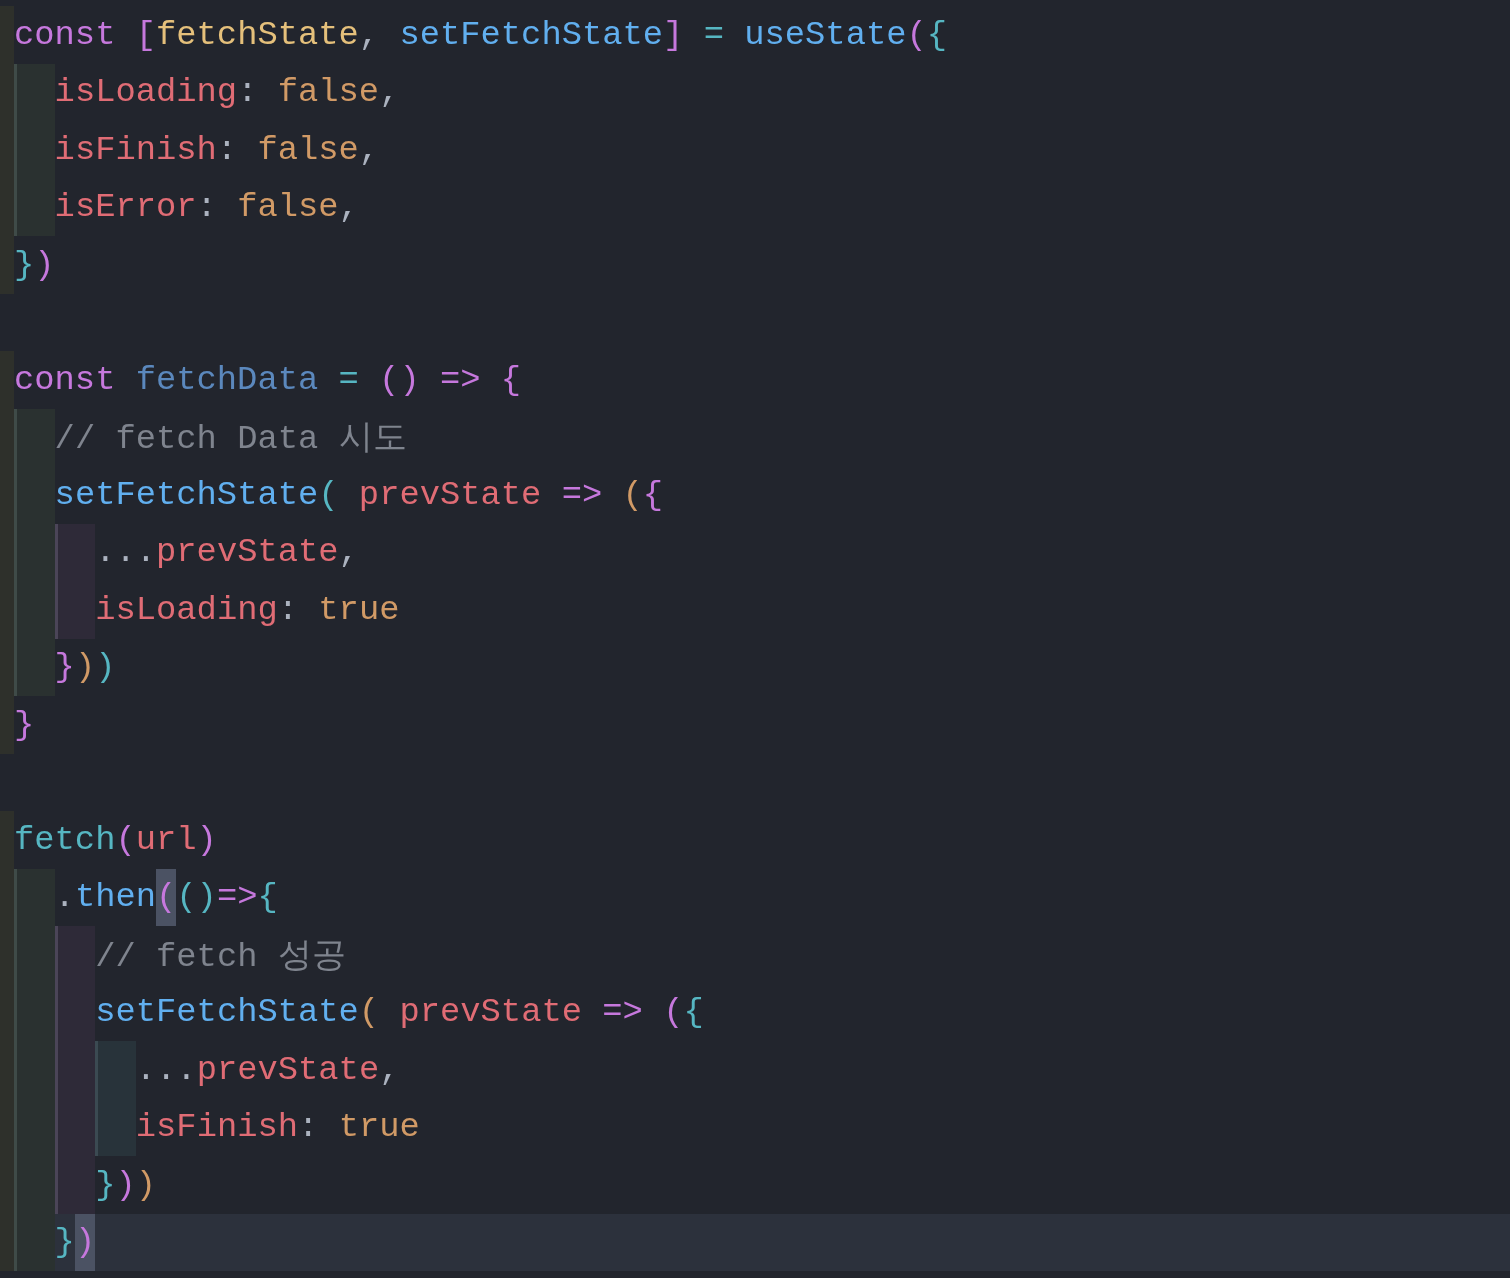 The width and height of the screenshot is (1510, 1278). I want to click on code-line: isFinish: true, so click(217, 1127).